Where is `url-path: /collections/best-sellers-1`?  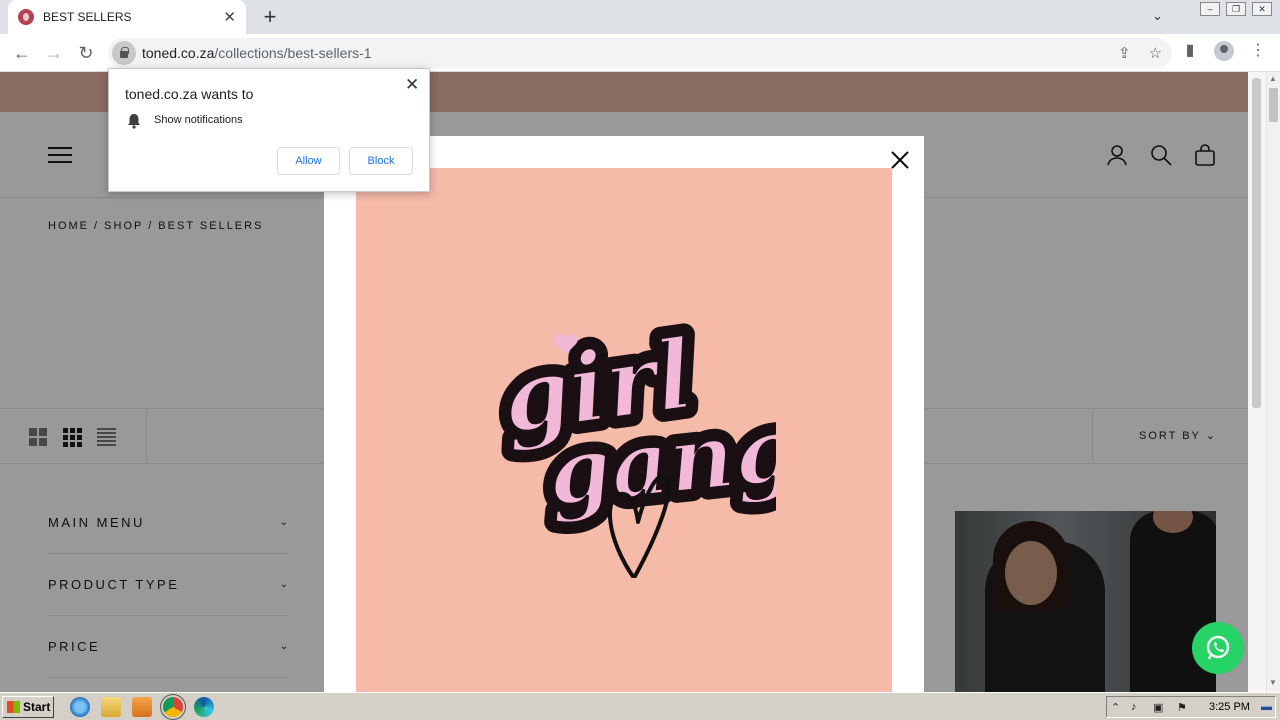
url-path: /collections/best-sellers-1 is located at coordinates (293, 53).